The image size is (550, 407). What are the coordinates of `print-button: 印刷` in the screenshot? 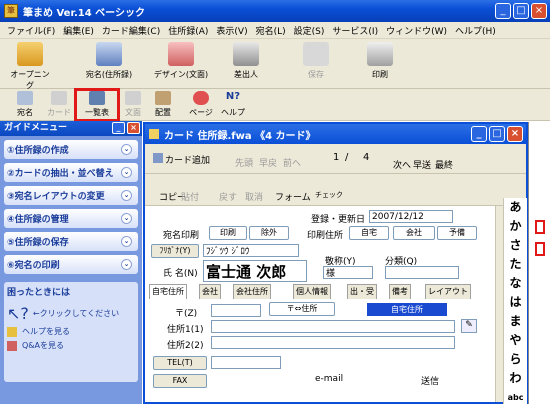 It's located at (380, 61).